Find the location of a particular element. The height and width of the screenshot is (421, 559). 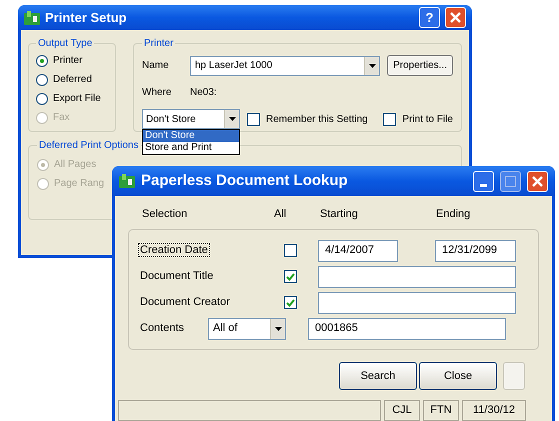

selection-label: Document Creator is located at coordinates (185, 302).